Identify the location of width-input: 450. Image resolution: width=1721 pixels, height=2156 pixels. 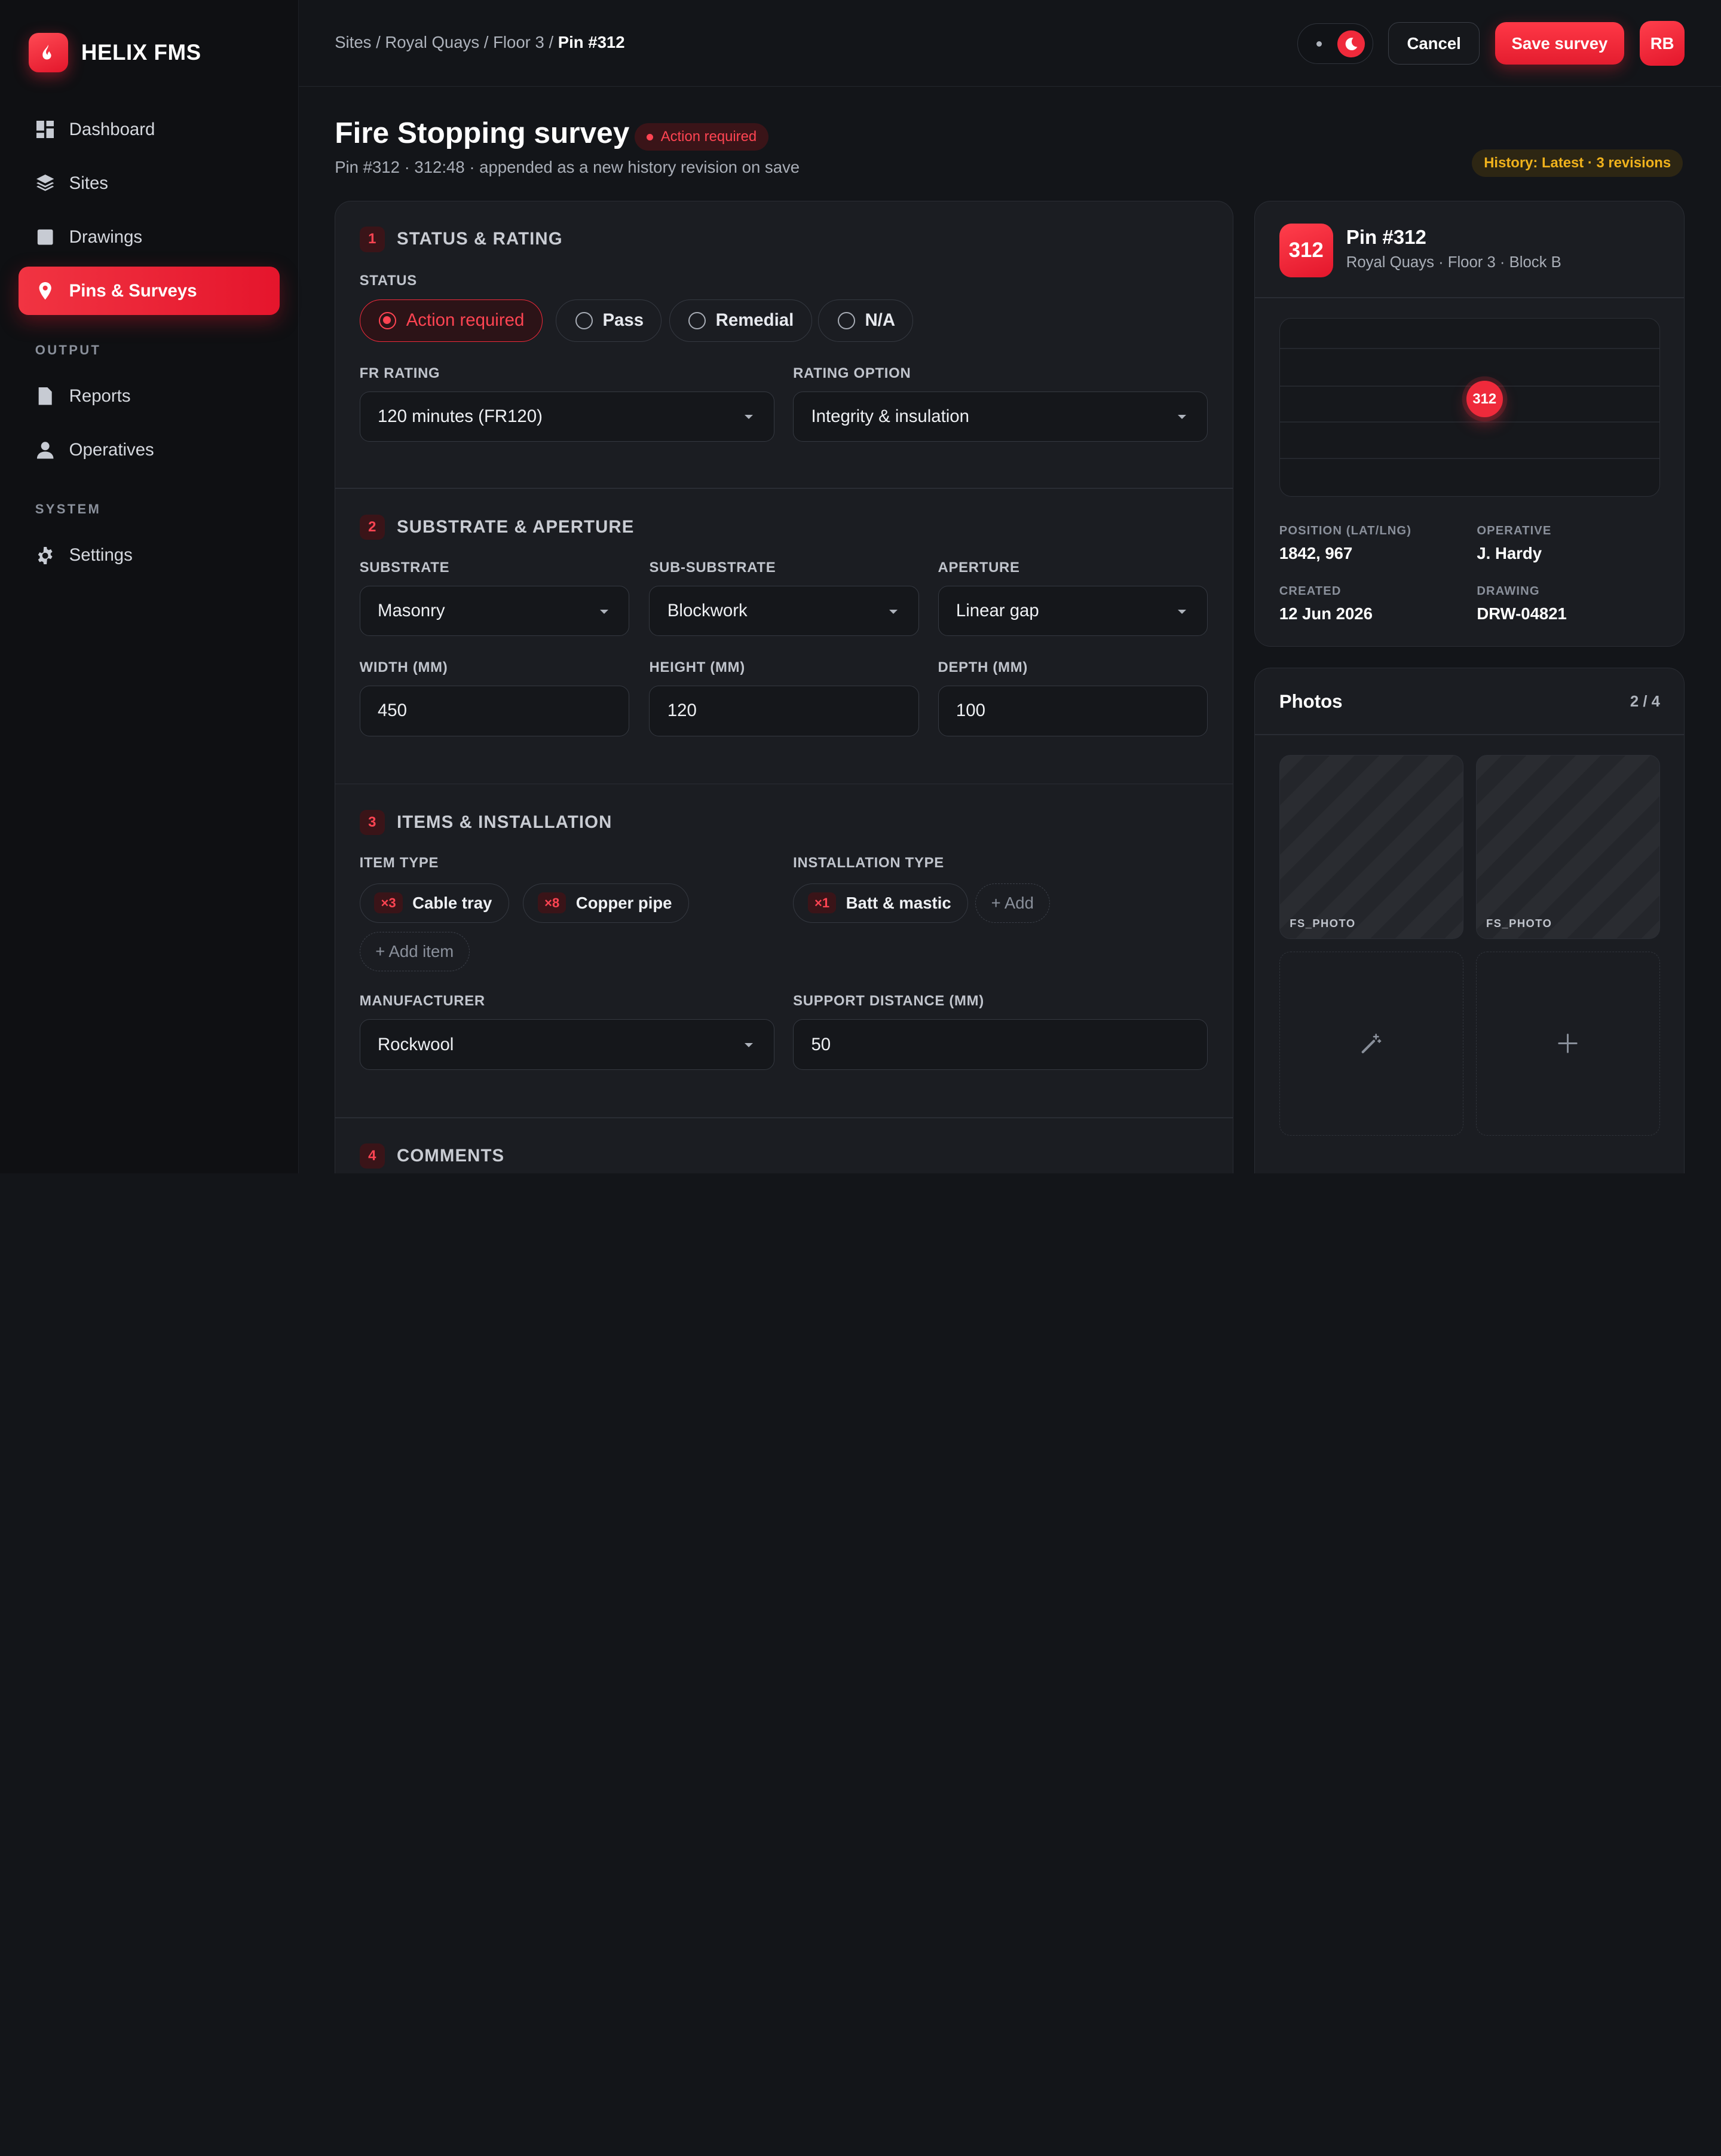
(494, 711).